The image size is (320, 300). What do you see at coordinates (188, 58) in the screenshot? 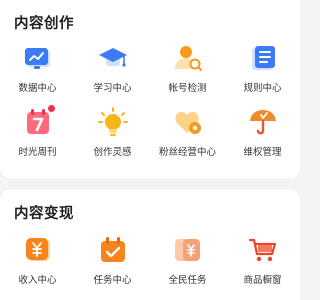
I see `user-search-icon` at bounding box center [188, 58].